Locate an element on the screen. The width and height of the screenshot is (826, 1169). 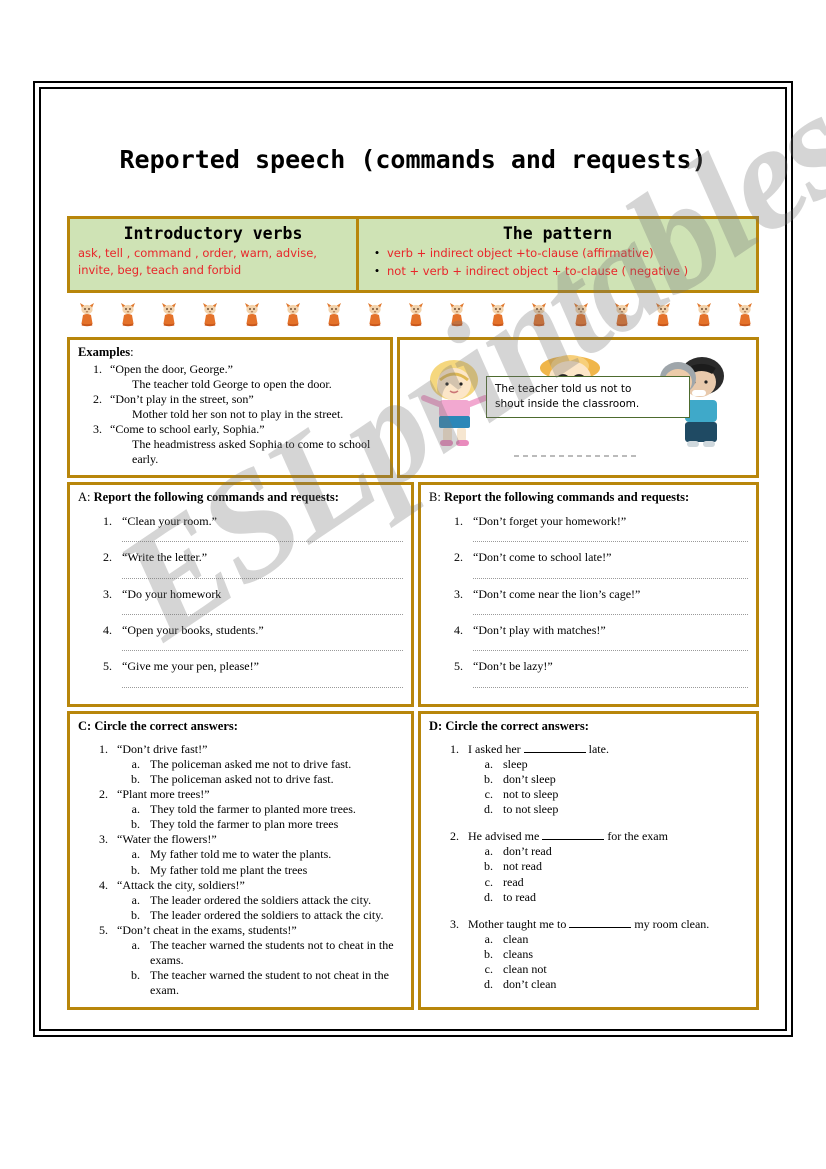
mc-option: b. not read is located at coordinates (588, 866).